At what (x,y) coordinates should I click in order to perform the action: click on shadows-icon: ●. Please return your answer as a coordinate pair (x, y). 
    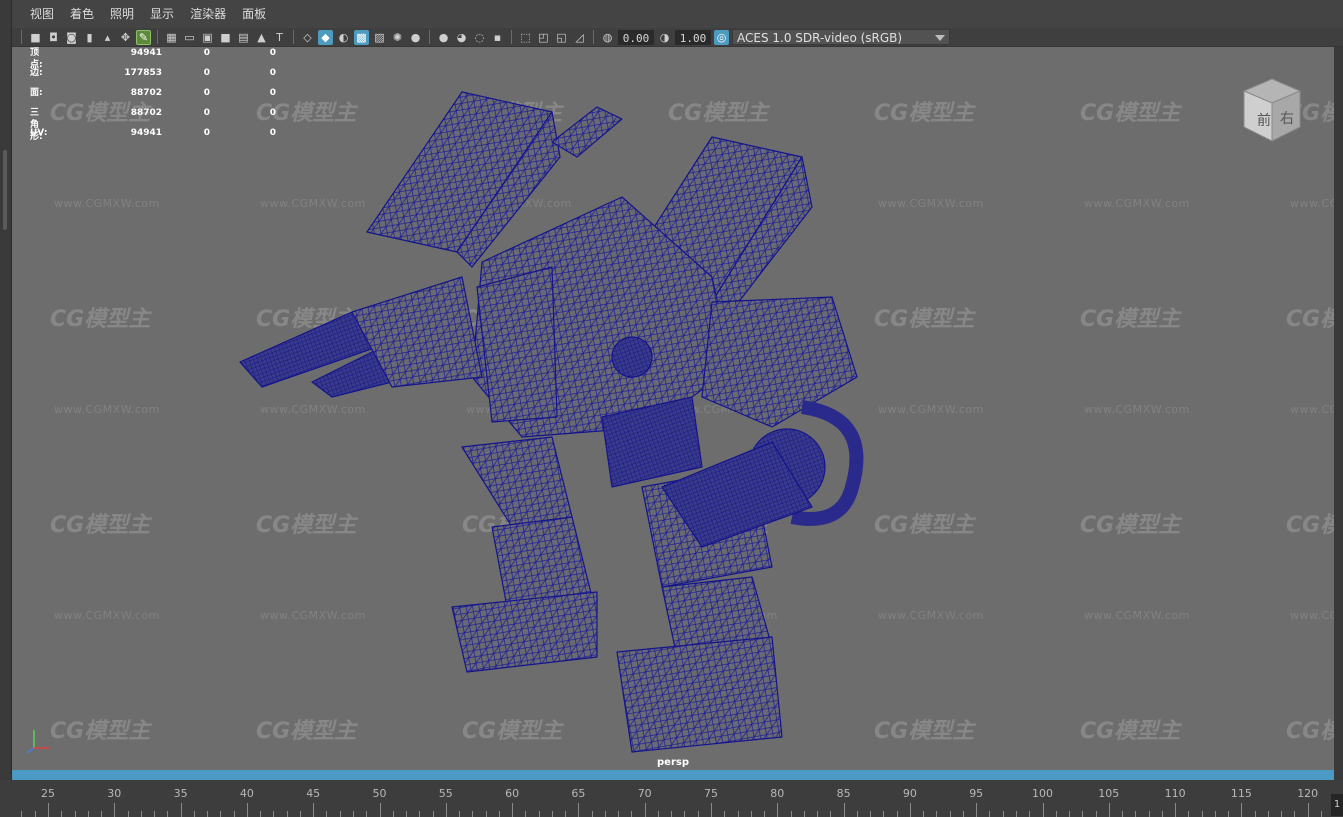
    Looking at the image, I should click on (415, 37).